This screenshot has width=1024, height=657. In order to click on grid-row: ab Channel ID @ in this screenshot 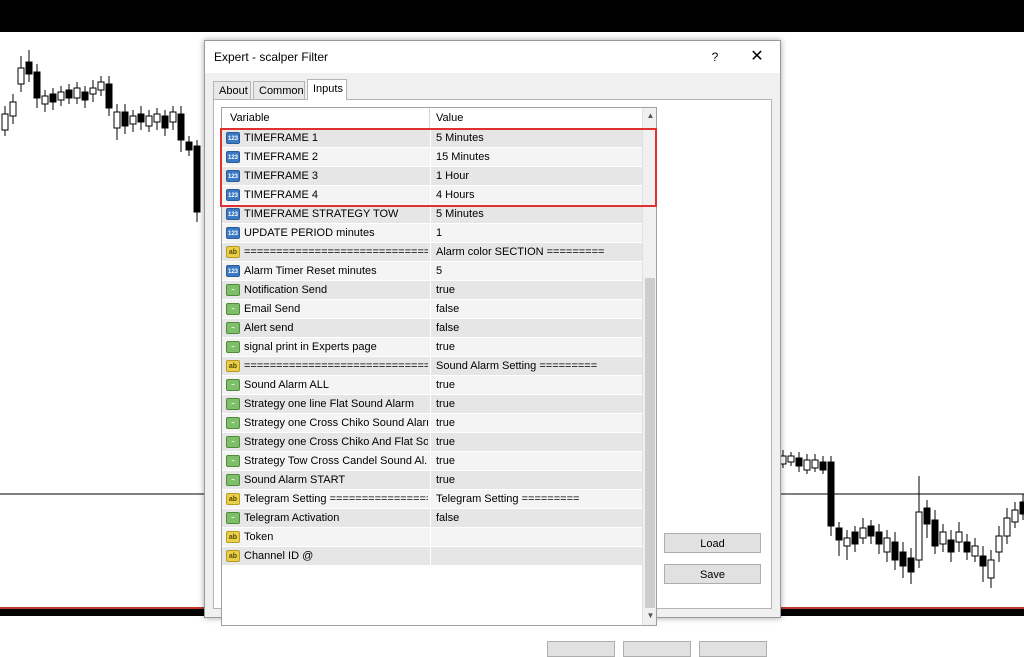, I will do `click(432, 556)`.